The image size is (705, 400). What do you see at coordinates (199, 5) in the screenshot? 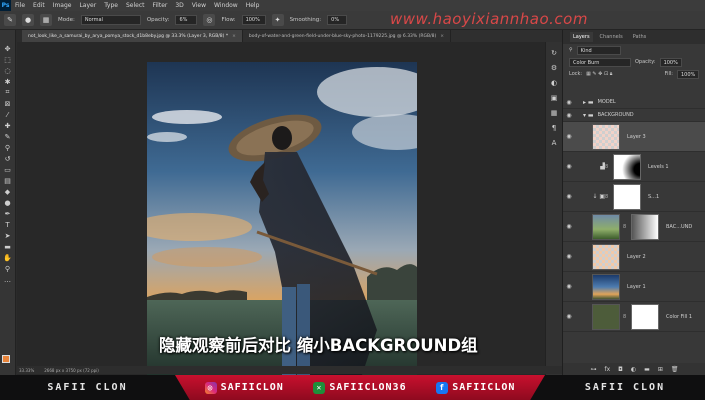
I see `menu-view: View` at bounding box center [199, 5].